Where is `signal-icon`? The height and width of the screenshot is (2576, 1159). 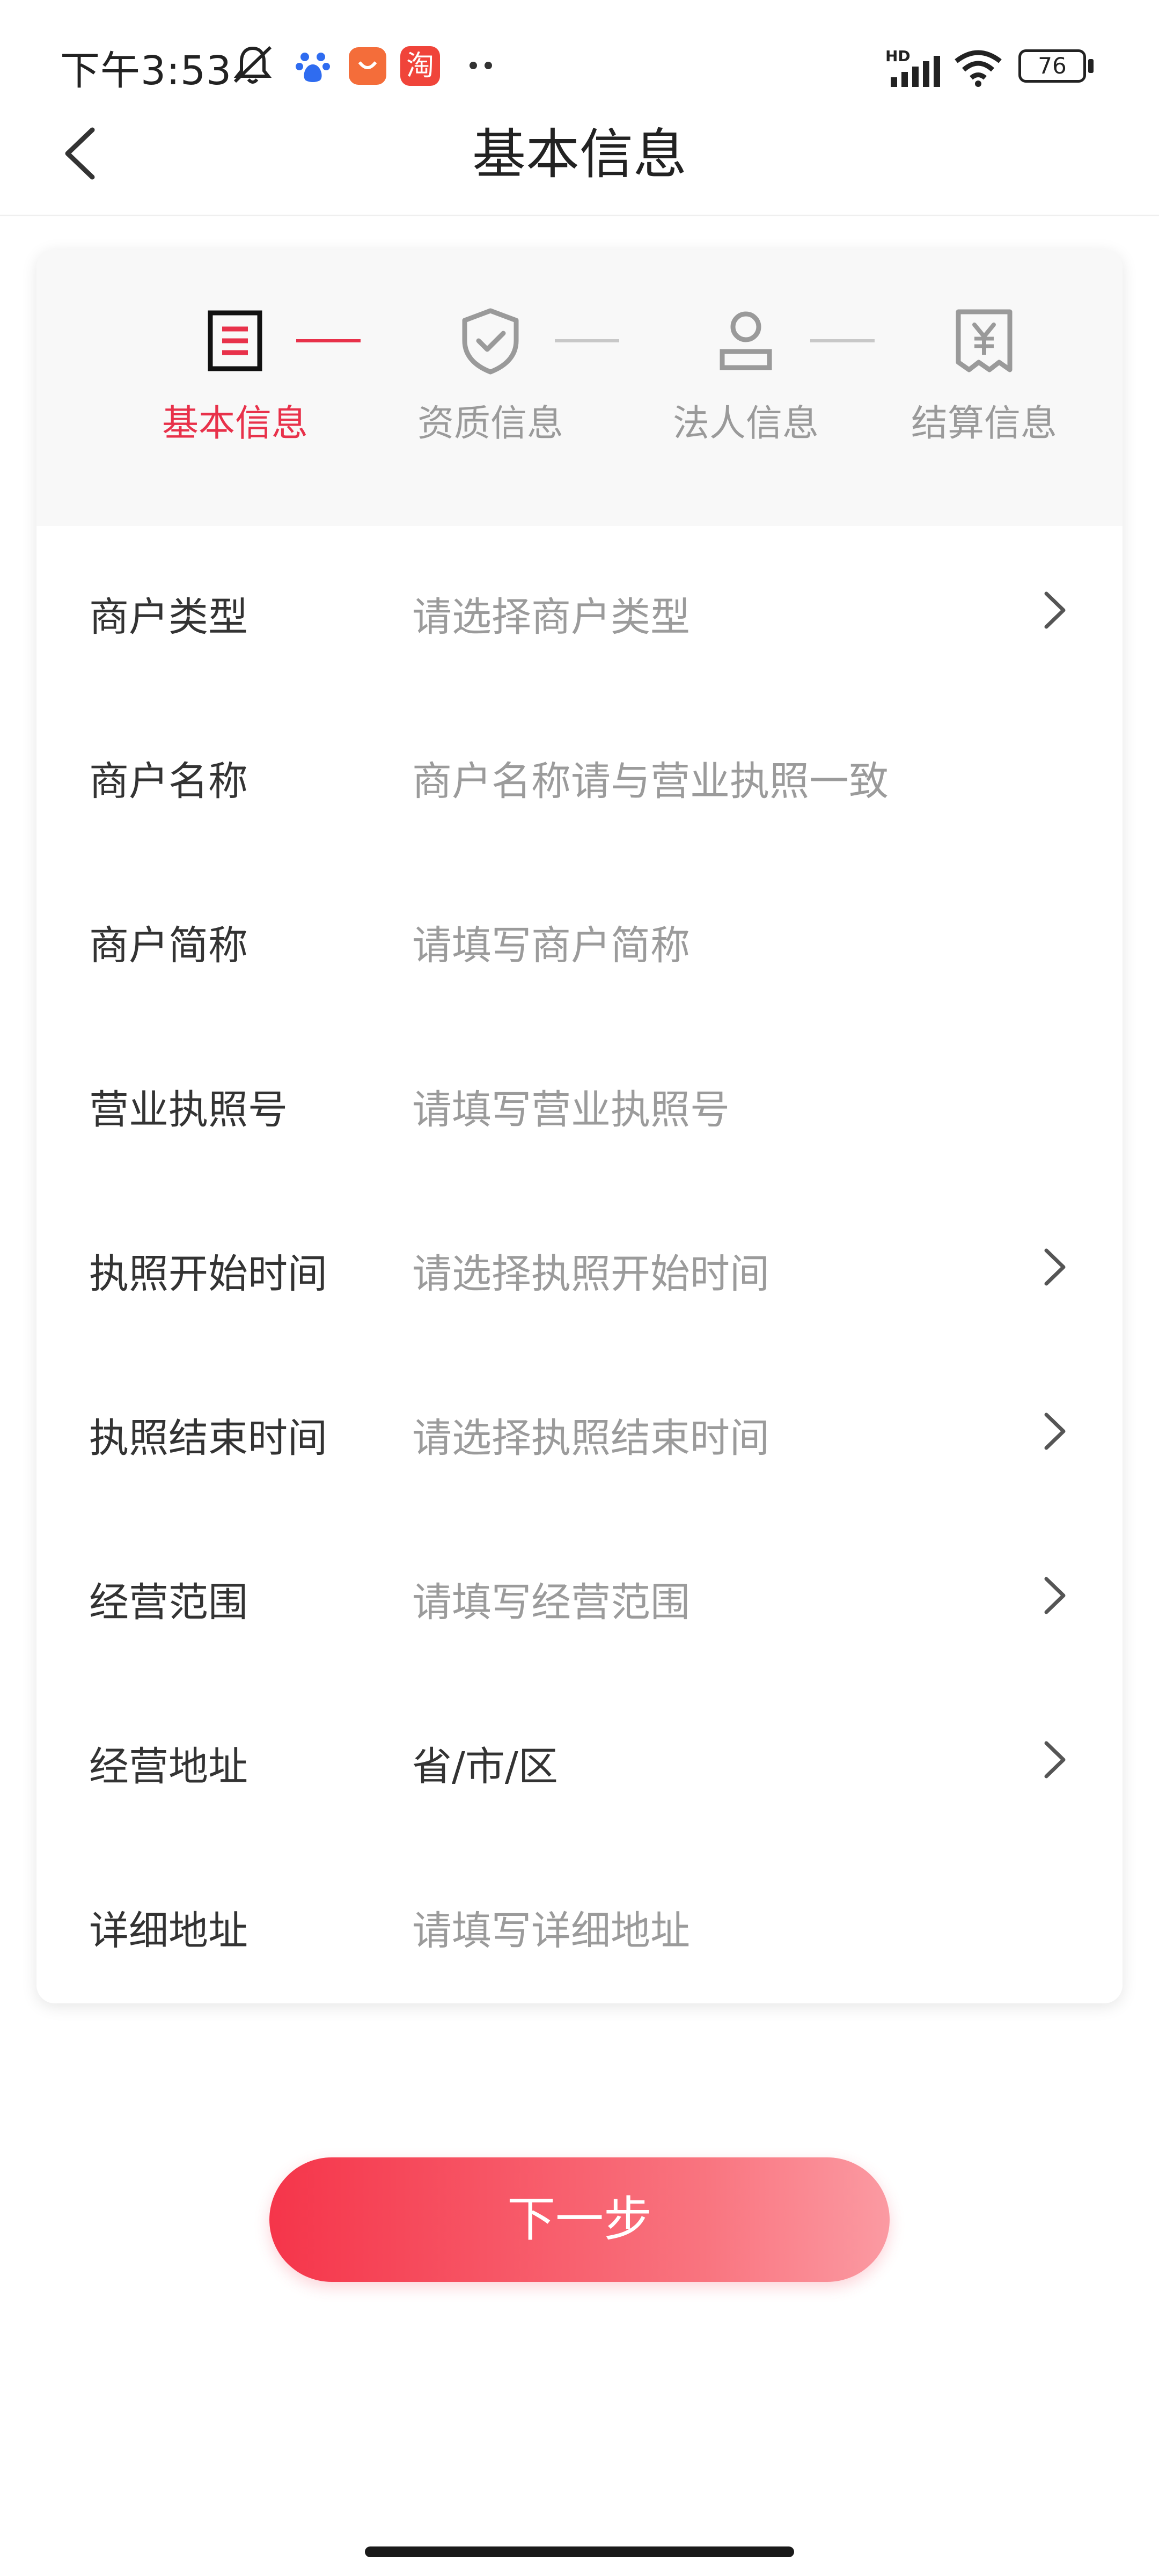
signal-icon is located at coordinates (915, 71).